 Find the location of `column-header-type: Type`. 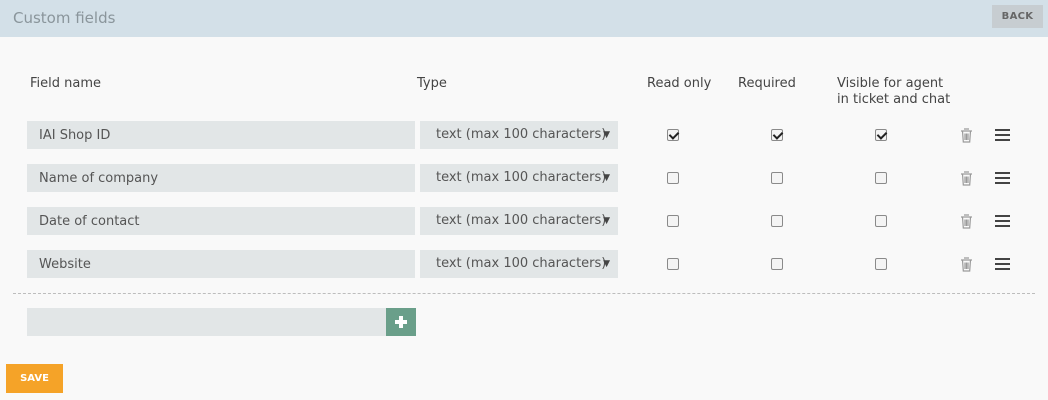

column-header-type: Type is located at coordinates (432, 83).